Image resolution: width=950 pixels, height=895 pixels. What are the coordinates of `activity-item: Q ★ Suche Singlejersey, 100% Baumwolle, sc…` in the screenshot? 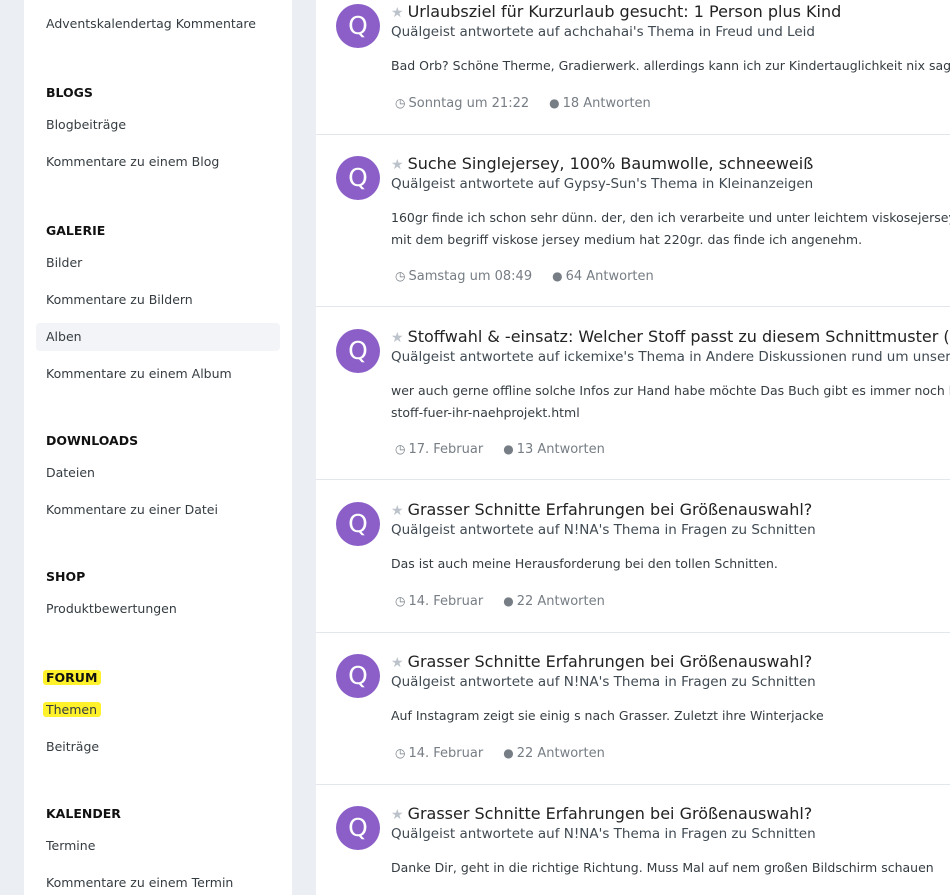 It's located at (633, 229).